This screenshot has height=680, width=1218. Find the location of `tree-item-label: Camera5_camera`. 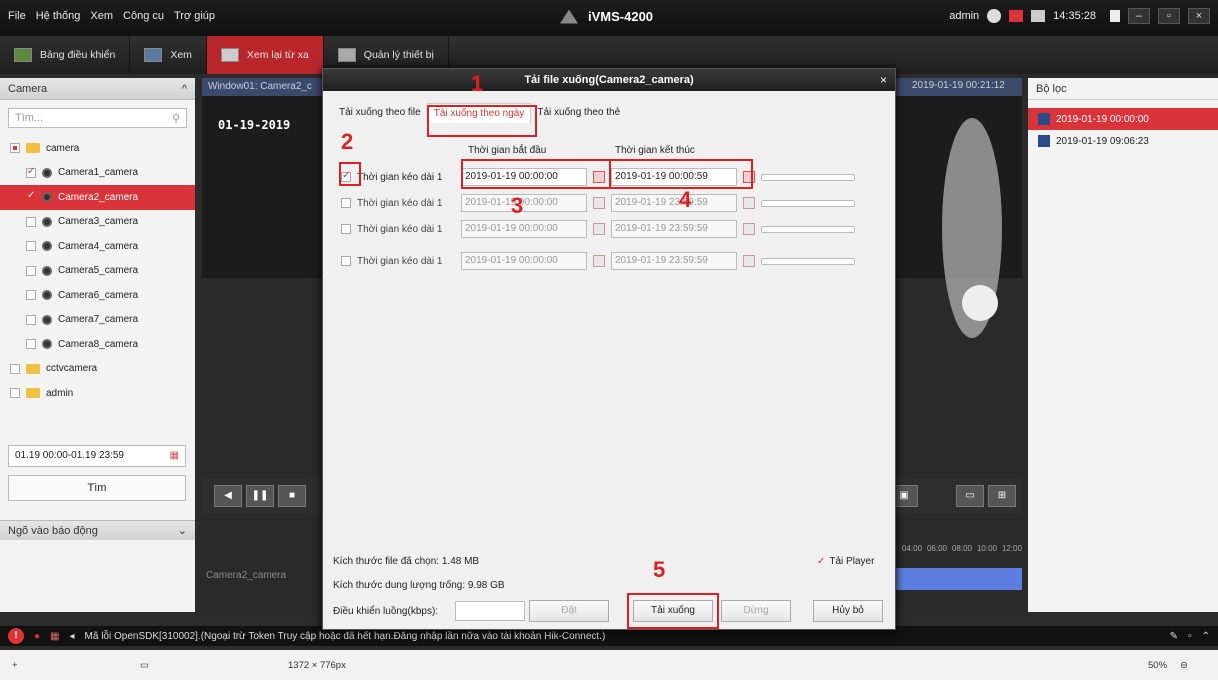

tree-item-label: Camera5_camera is located at coordinates (98, 271).